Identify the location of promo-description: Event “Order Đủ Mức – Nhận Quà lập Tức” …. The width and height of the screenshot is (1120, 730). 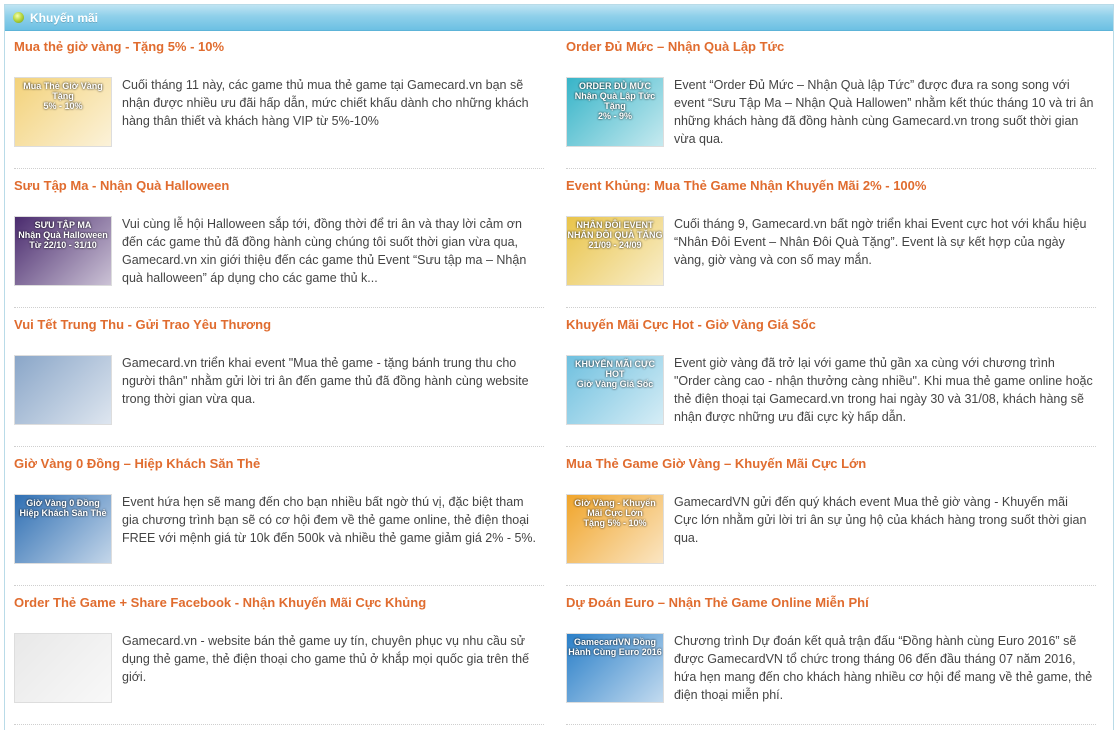
(884, 112).